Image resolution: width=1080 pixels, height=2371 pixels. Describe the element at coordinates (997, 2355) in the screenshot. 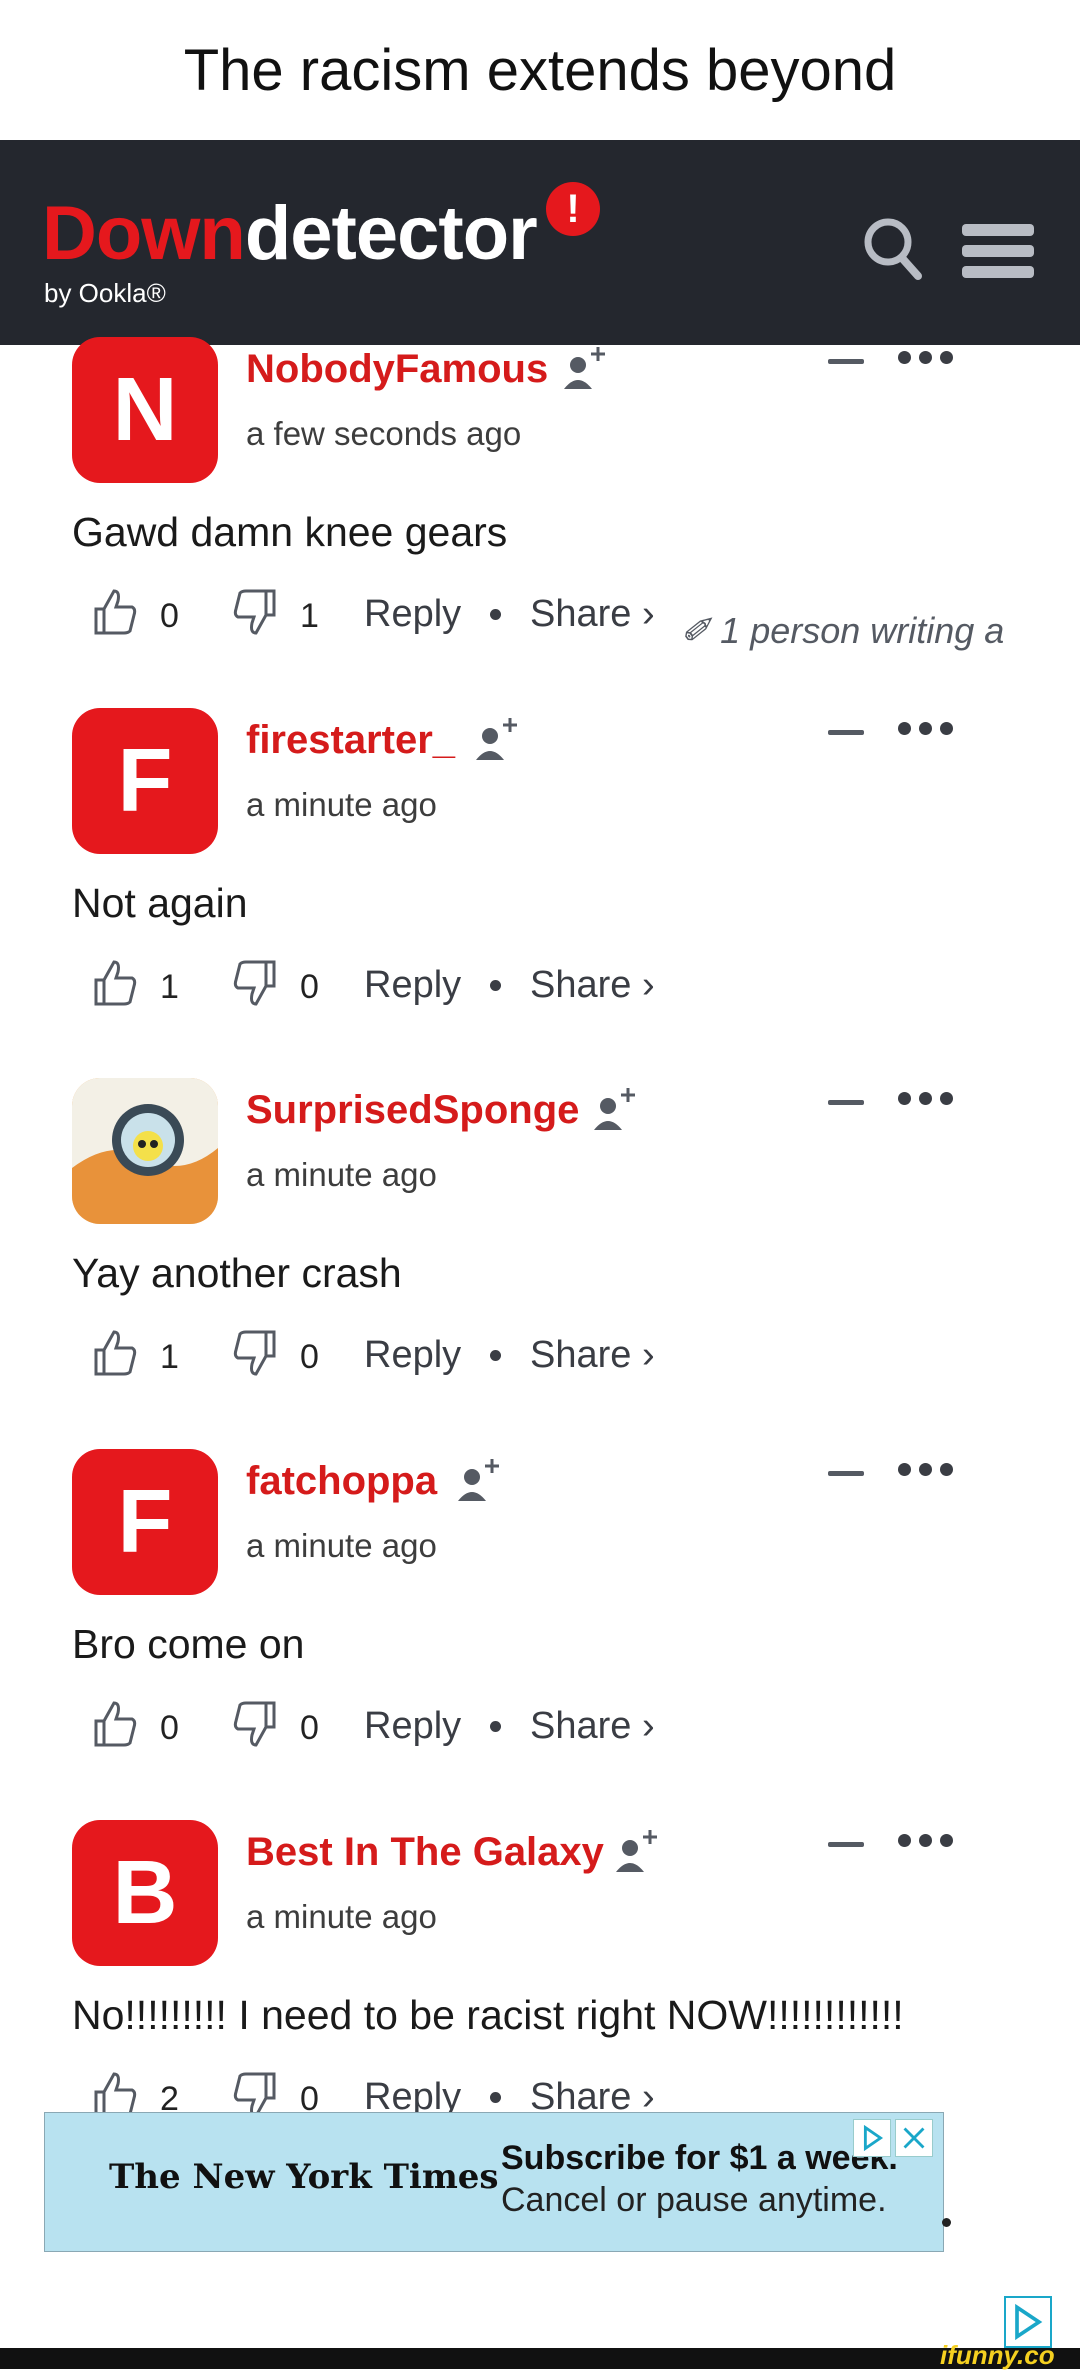

I see `ifunny-watermark: ifunny.co` at that location.